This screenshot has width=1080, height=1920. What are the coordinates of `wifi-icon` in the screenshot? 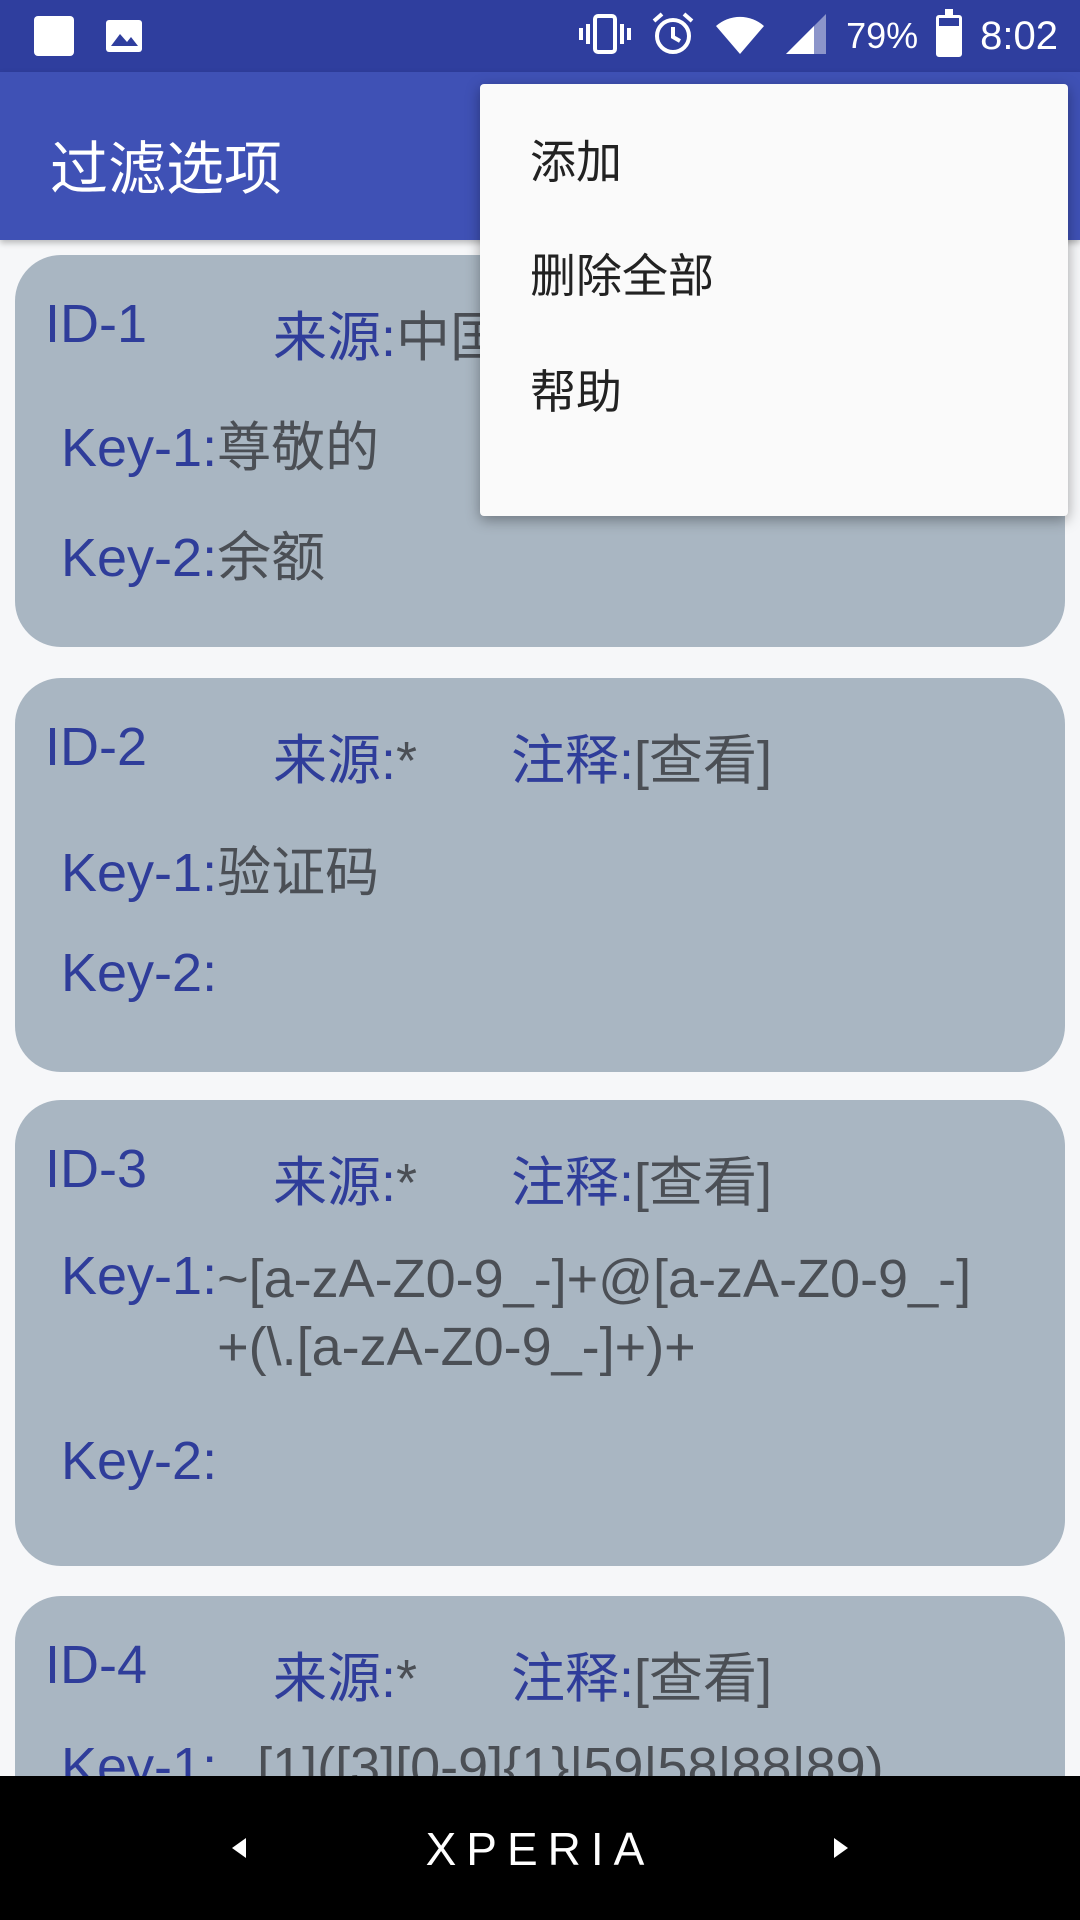 It's located at (740, 36).